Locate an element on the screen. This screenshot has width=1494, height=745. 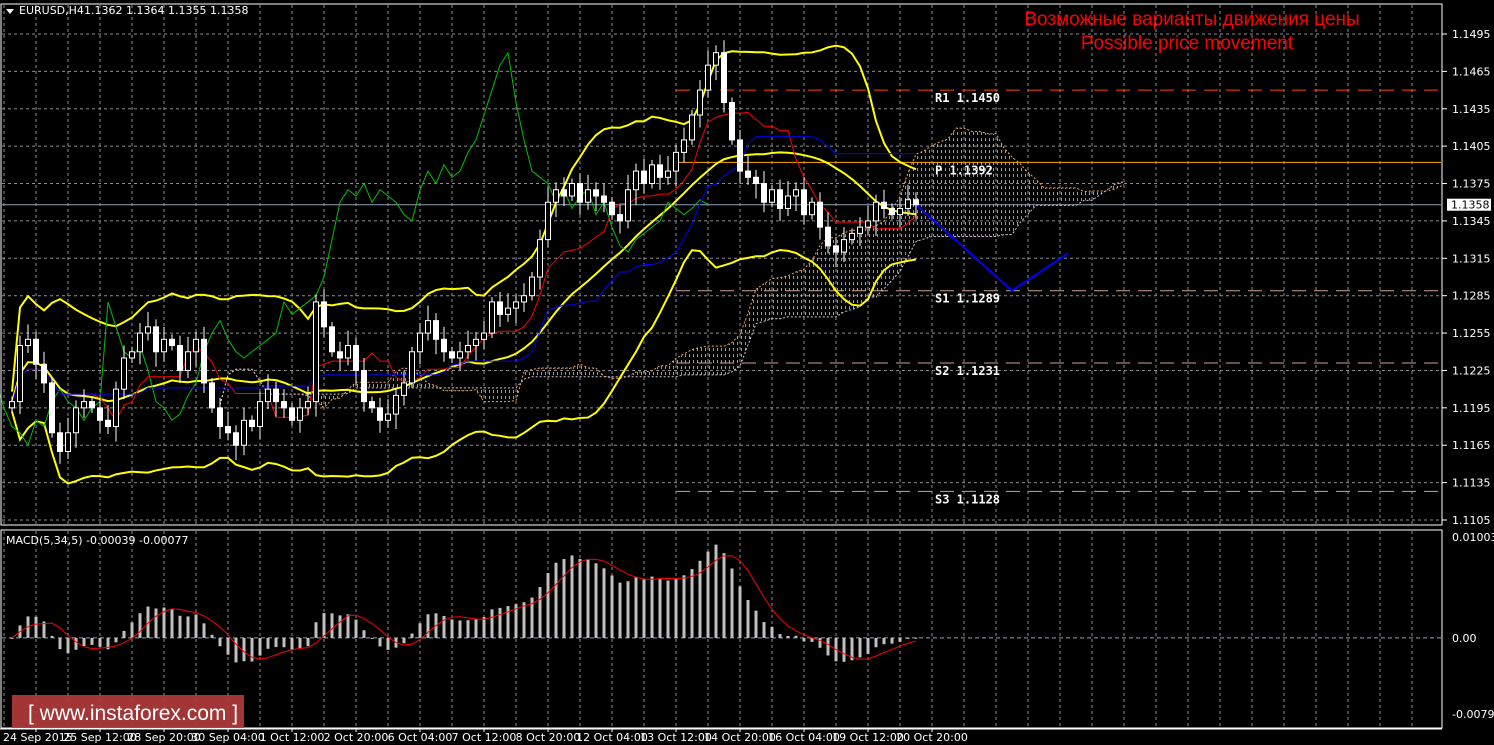
logo-text: [ www.instaforex.com ] is located at coordinates (133, 713).